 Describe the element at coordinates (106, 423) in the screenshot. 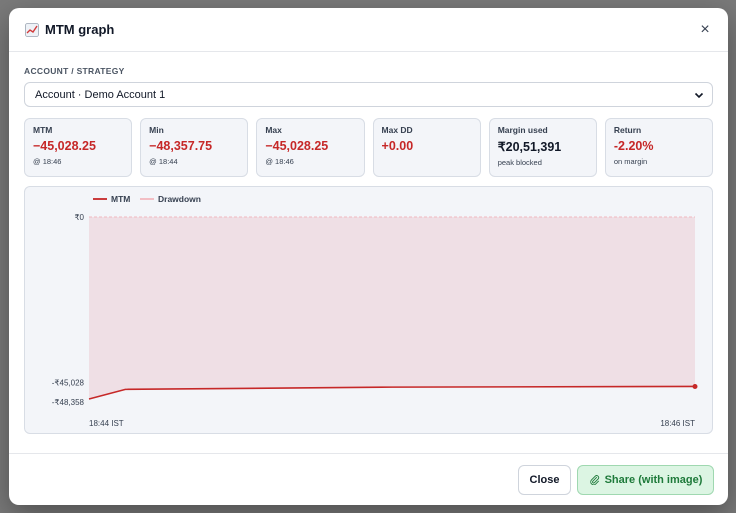

I see `x-tick-label: 18:44 IST` at that location.